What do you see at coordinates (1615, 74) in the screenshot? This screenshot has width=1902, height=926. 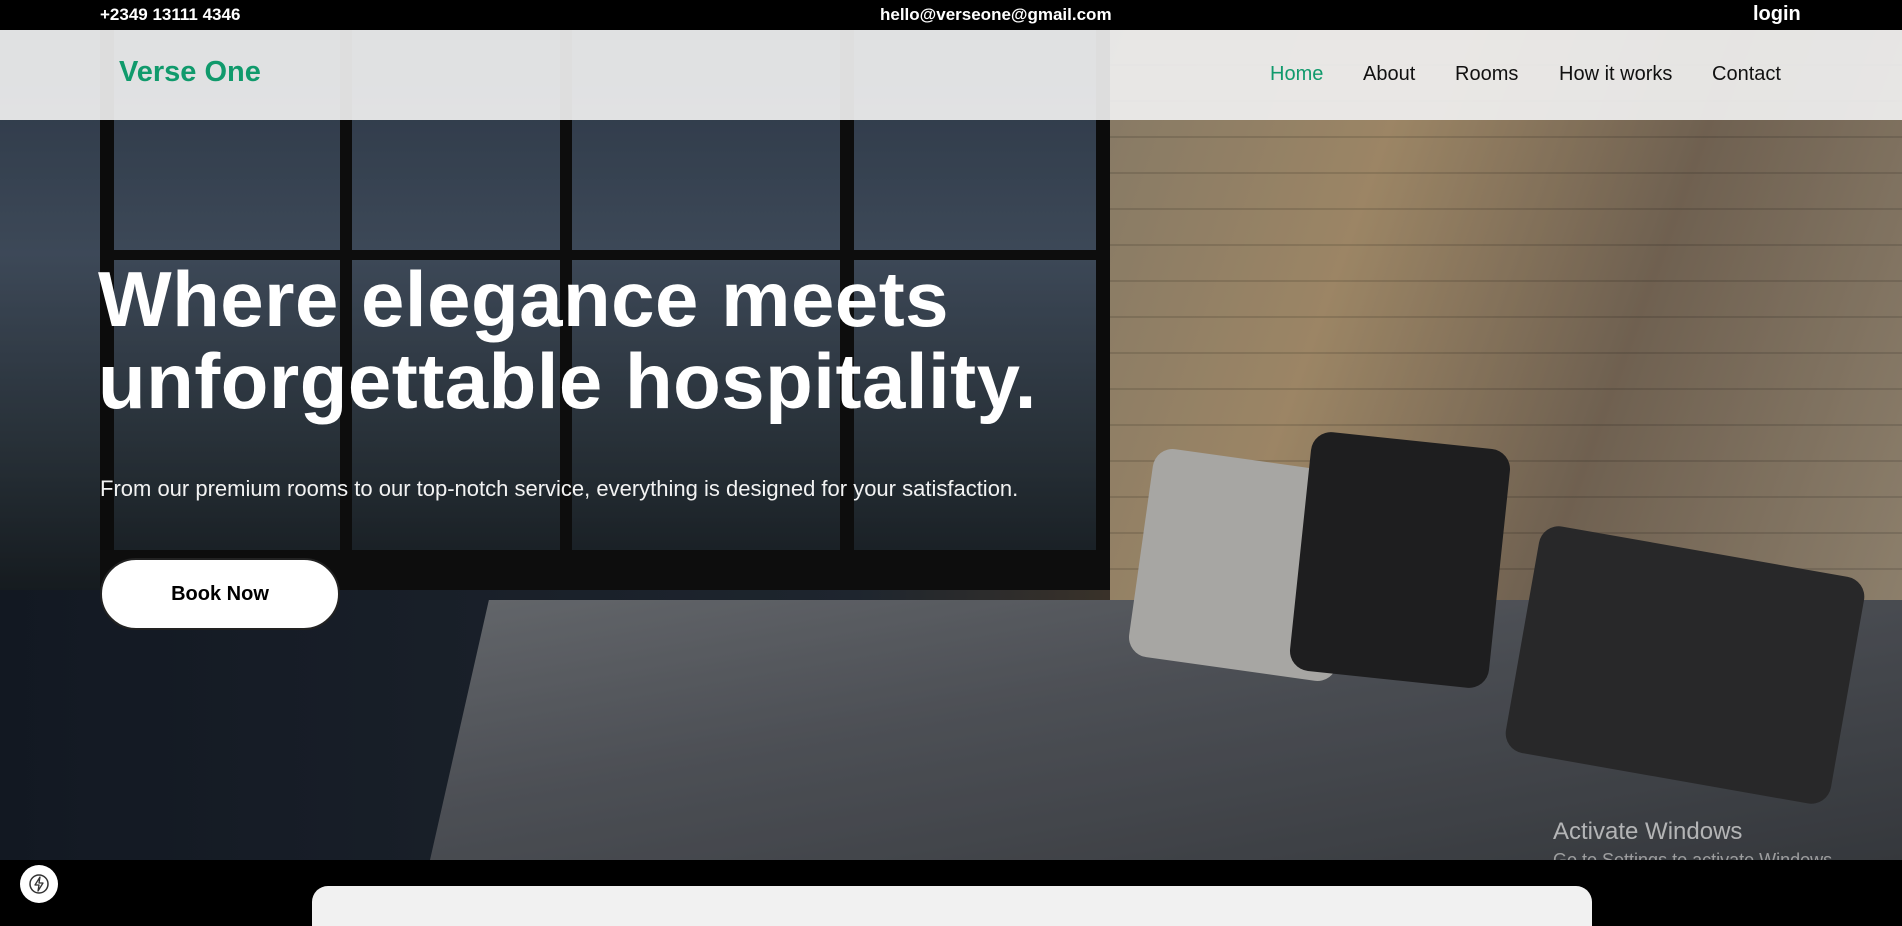 I see `nav-how-it-works: How it works` at bounding box center [1615, 74].